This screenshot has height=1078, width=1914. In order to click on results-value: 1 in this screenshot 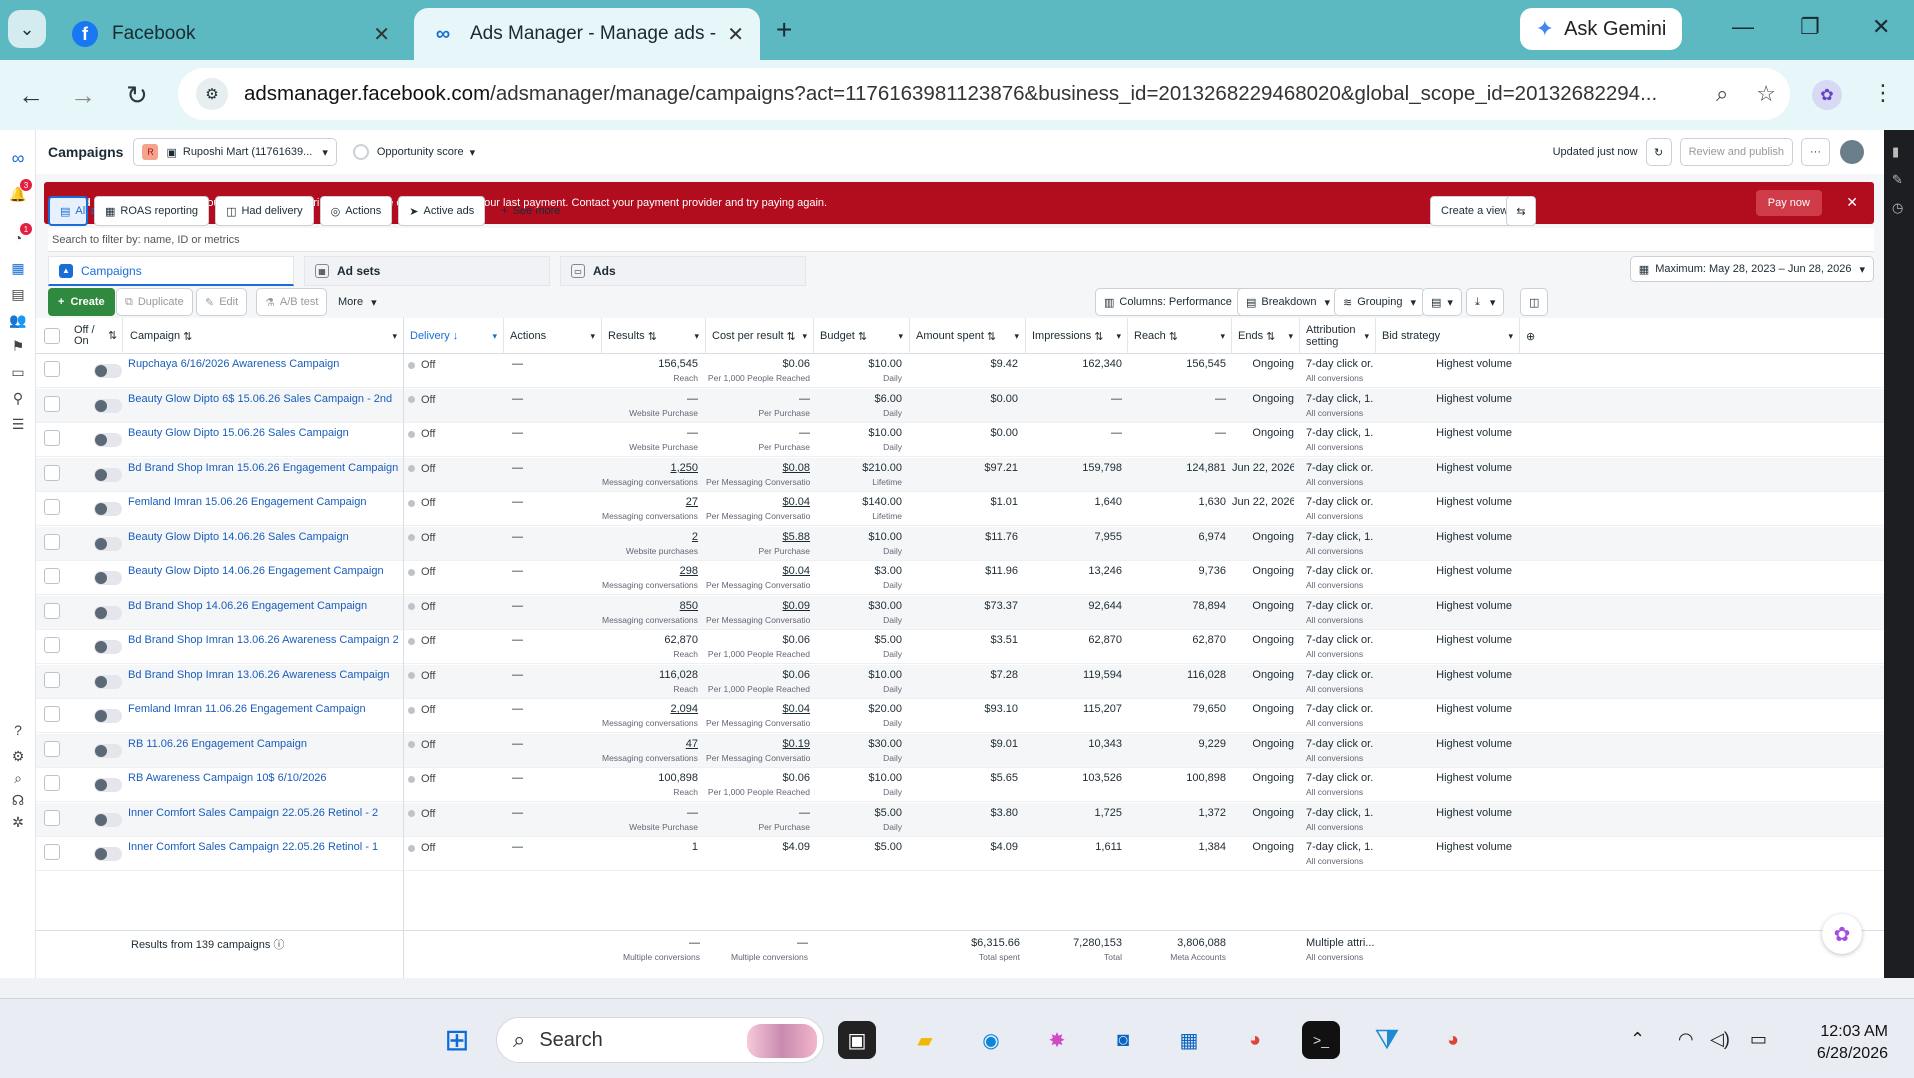, I will do `click(695, 847)`.